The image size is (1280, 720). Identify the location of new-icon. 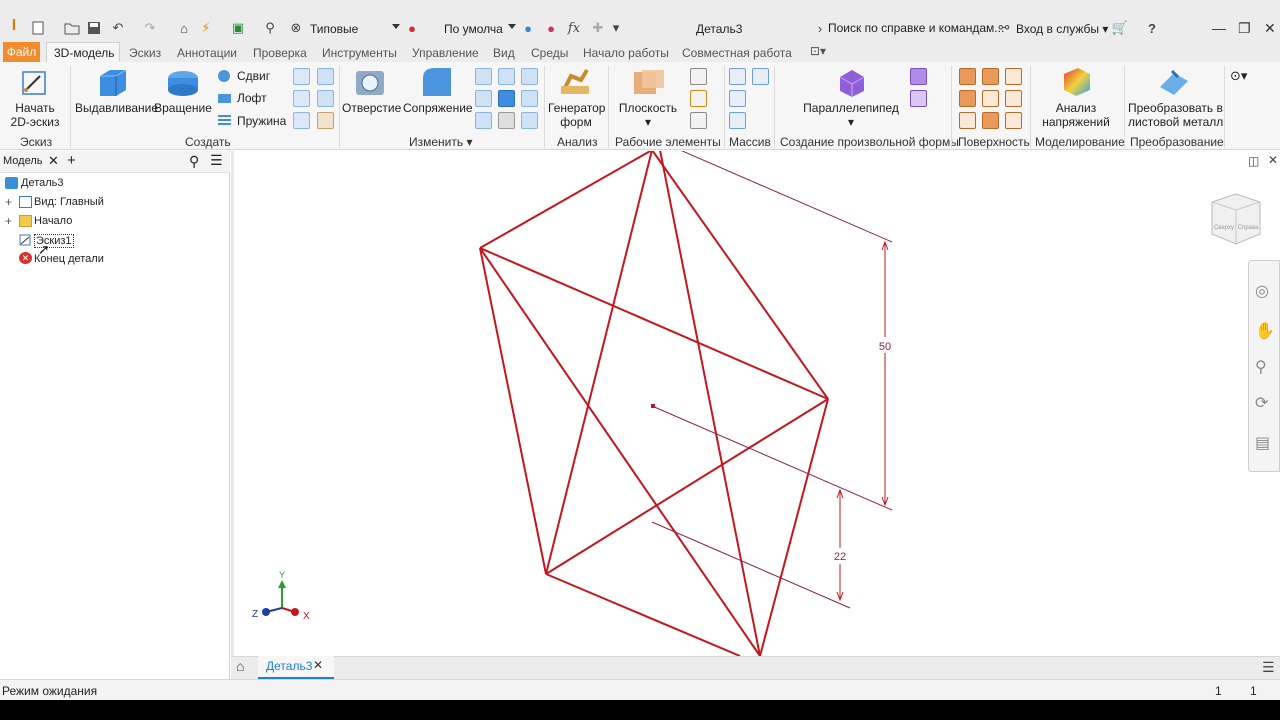
(38, 28).